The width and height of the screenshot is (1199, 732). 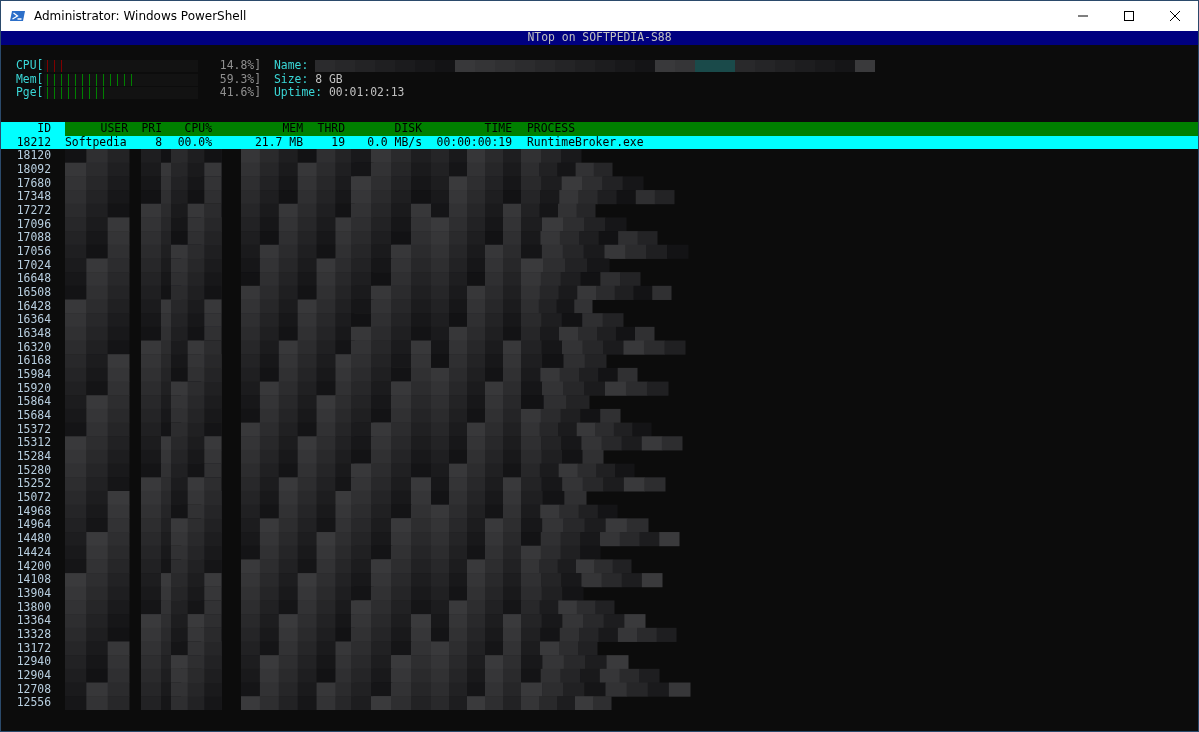 I want to click on process-id: 12904, so click(x=33, y=675).